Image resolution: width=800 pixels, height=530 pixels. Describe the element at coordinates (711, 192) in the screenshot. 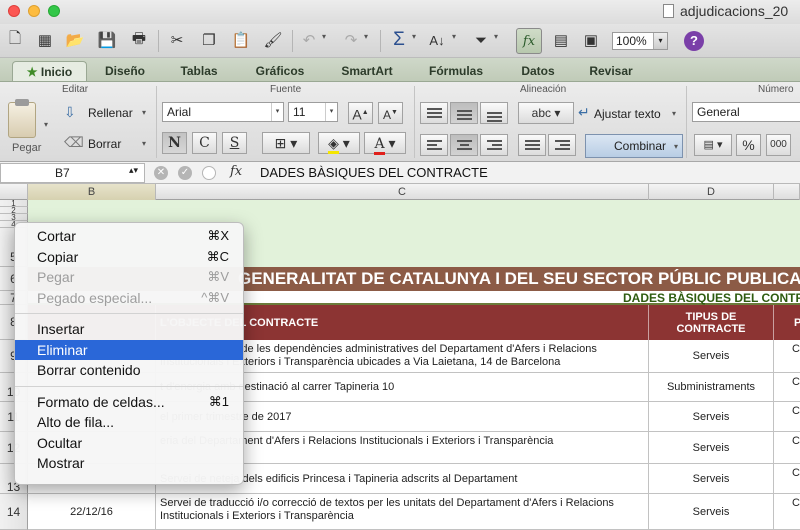

I see `column-header-d: D` at that location.